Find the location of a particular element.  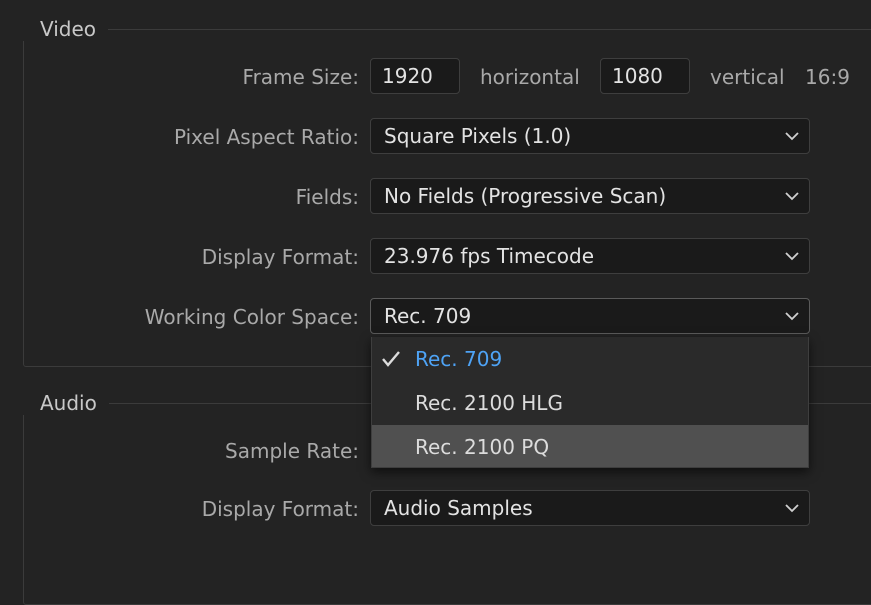

fields-label: Fields: is located at coordinates (327, 197).